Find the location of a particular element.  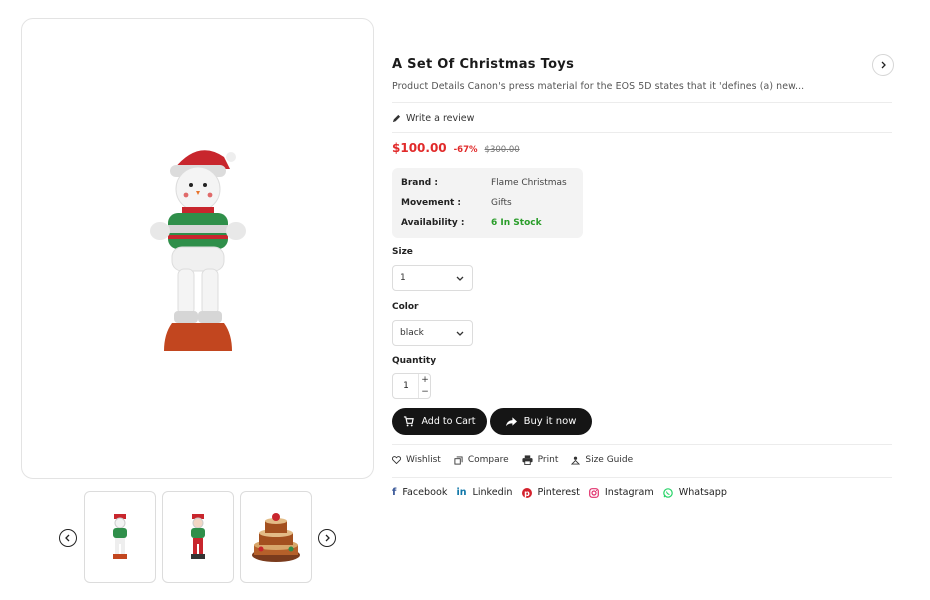

linkedin-icon: in is located at coordinates (461, 492).